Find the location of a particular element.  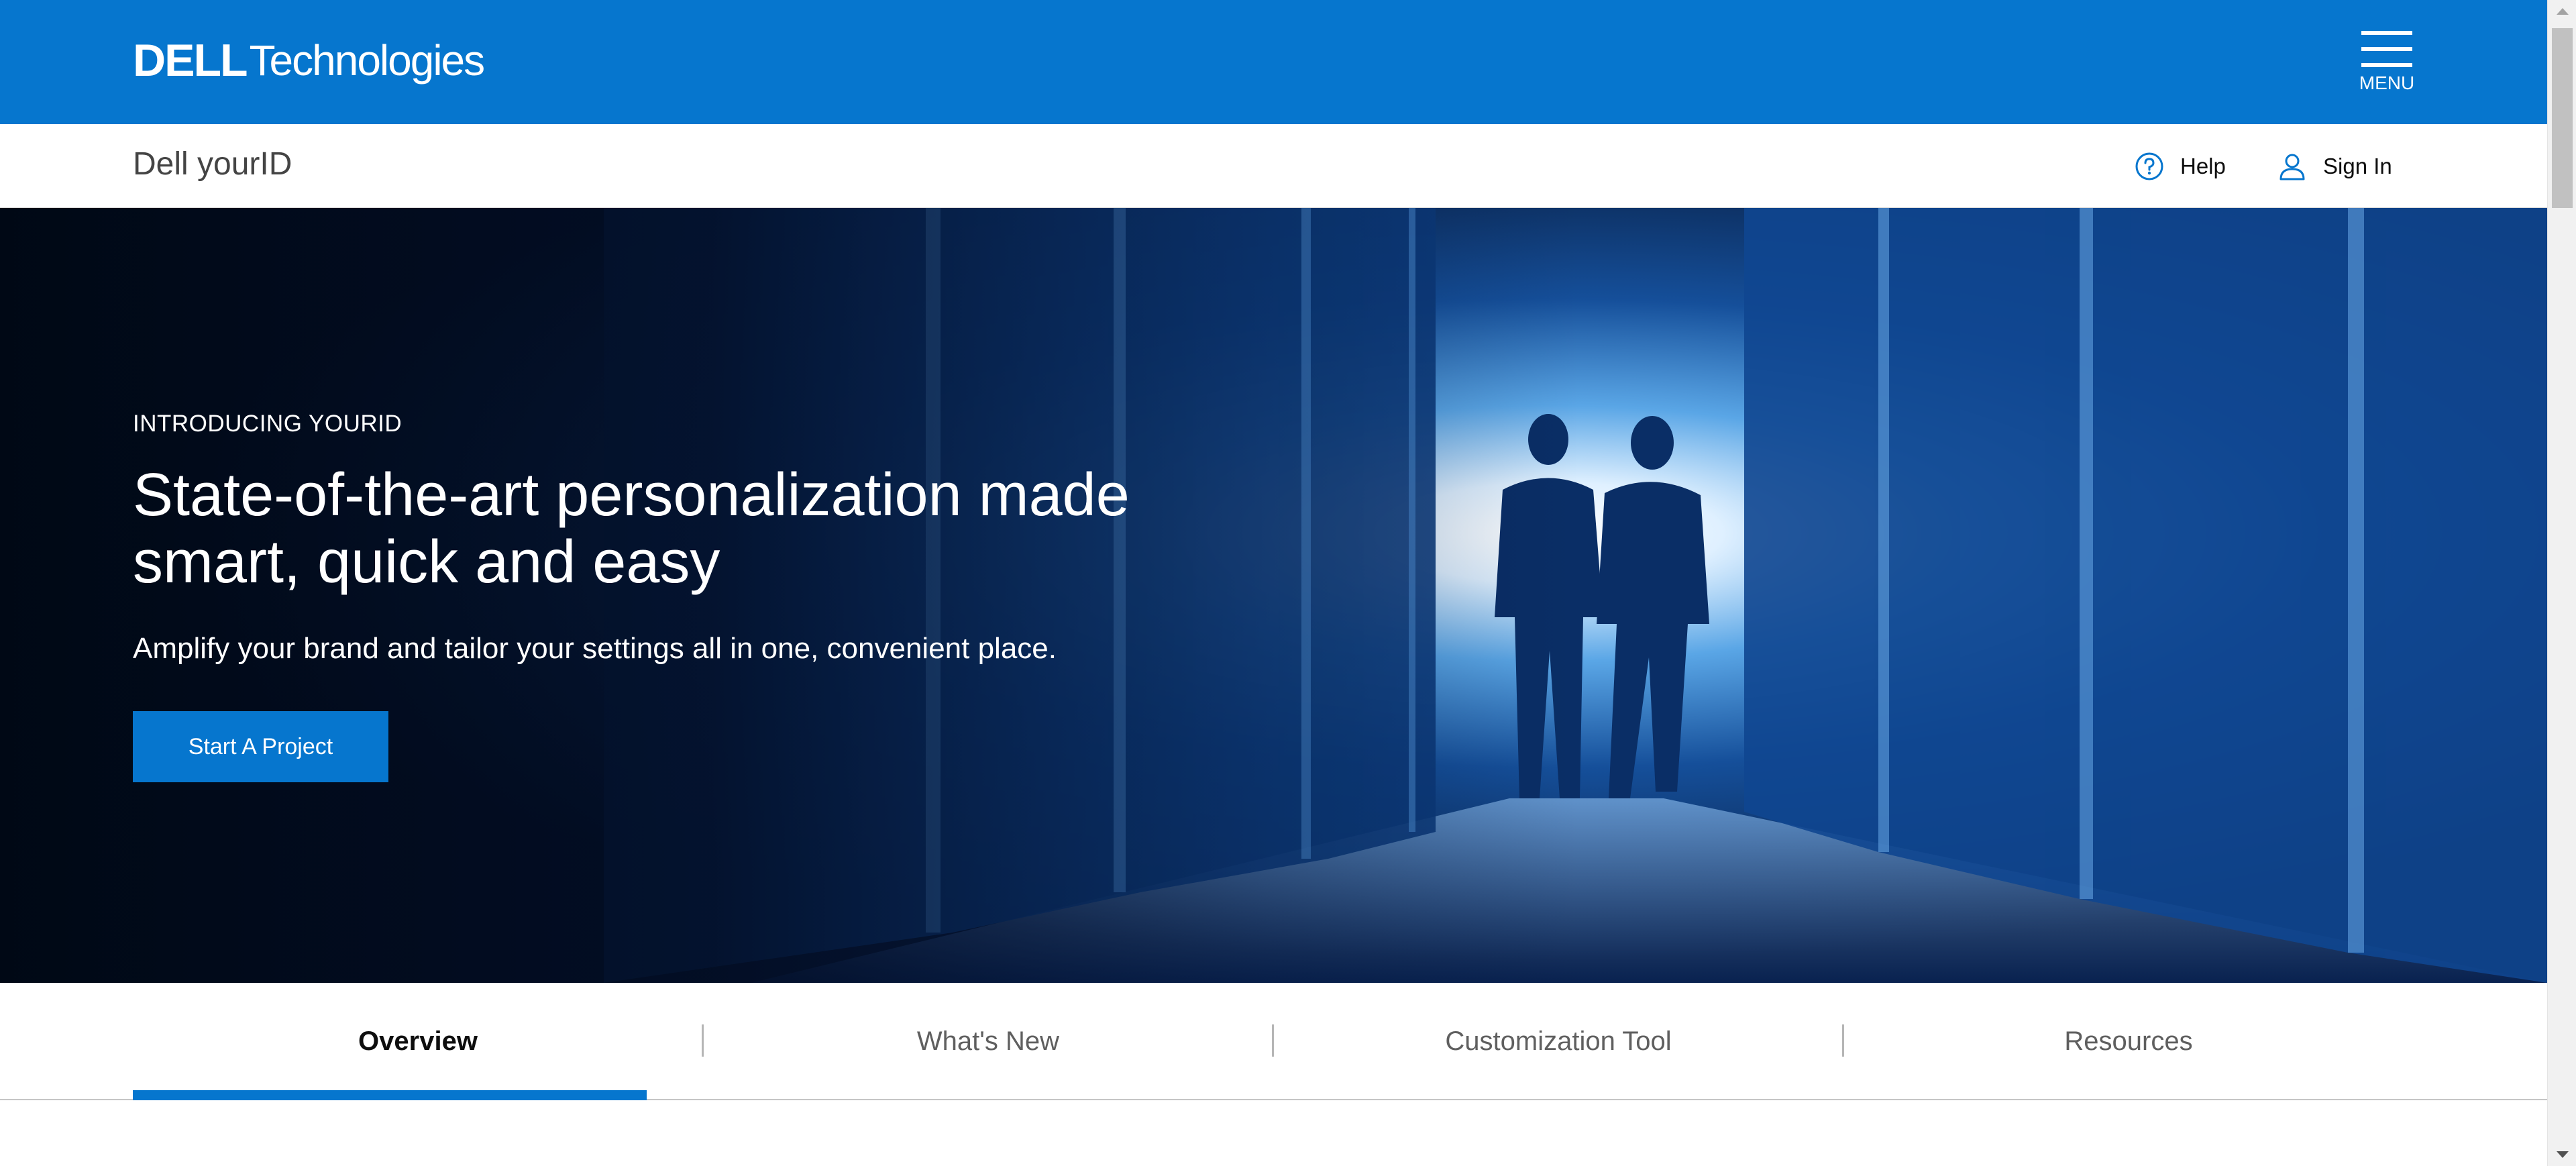

menu-label: MENU is located at coordinates (2387, 82).